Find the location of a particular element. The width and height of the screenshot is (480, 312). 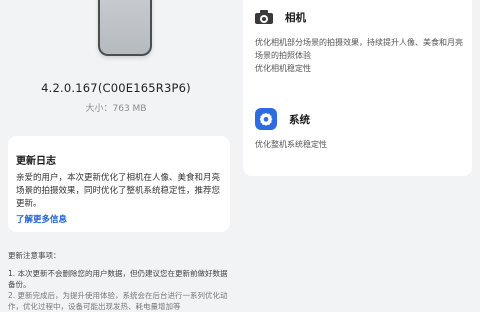

update-note-item: 1. 本次更新不会删除您的用户数据，但仍建议您在更新前做好数据备份。 is located at coordinates (118, 279).